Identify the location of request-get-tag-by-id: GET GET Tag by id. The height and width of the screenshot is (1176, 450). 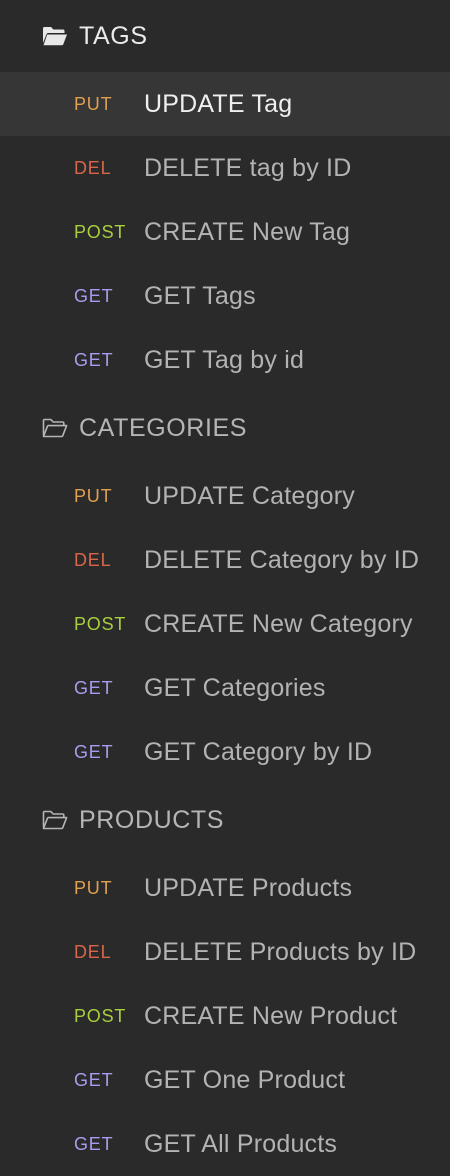
(225, 360).